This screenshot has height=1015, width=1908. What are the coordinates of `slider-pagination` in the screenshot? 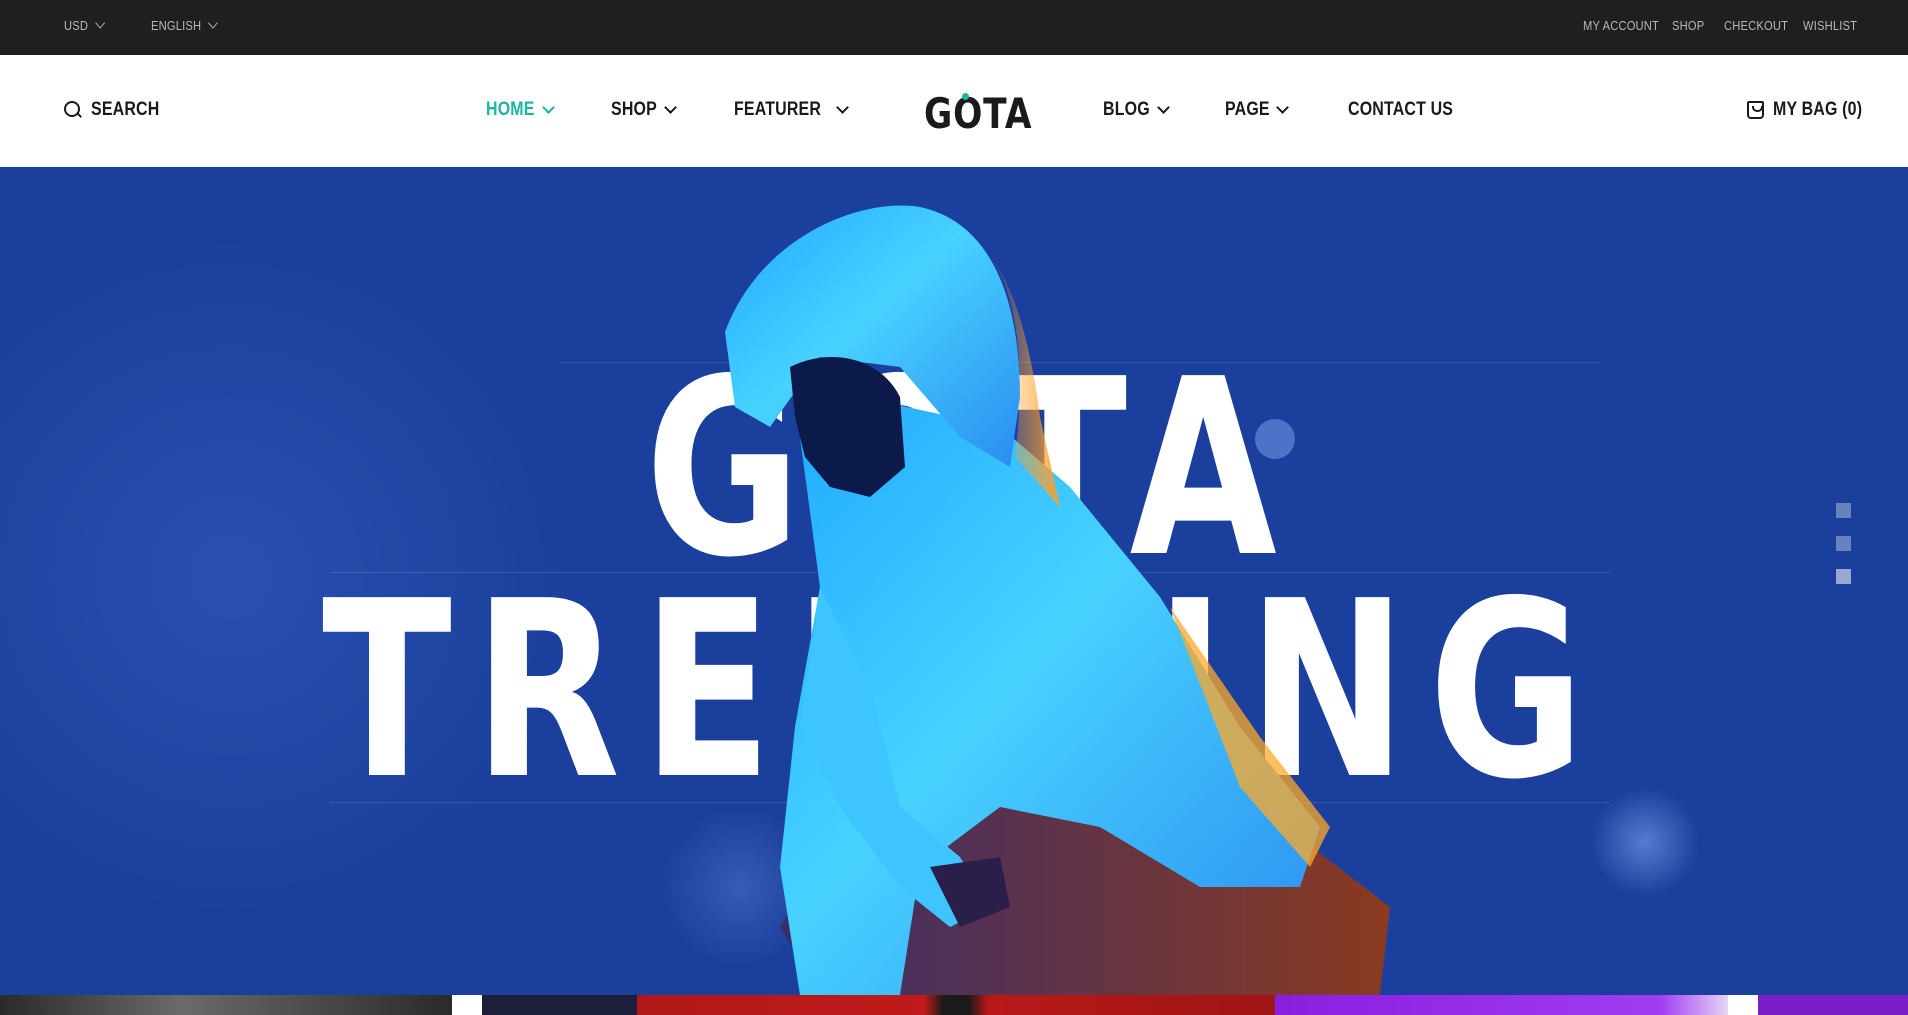 It's located at (1843, 543).